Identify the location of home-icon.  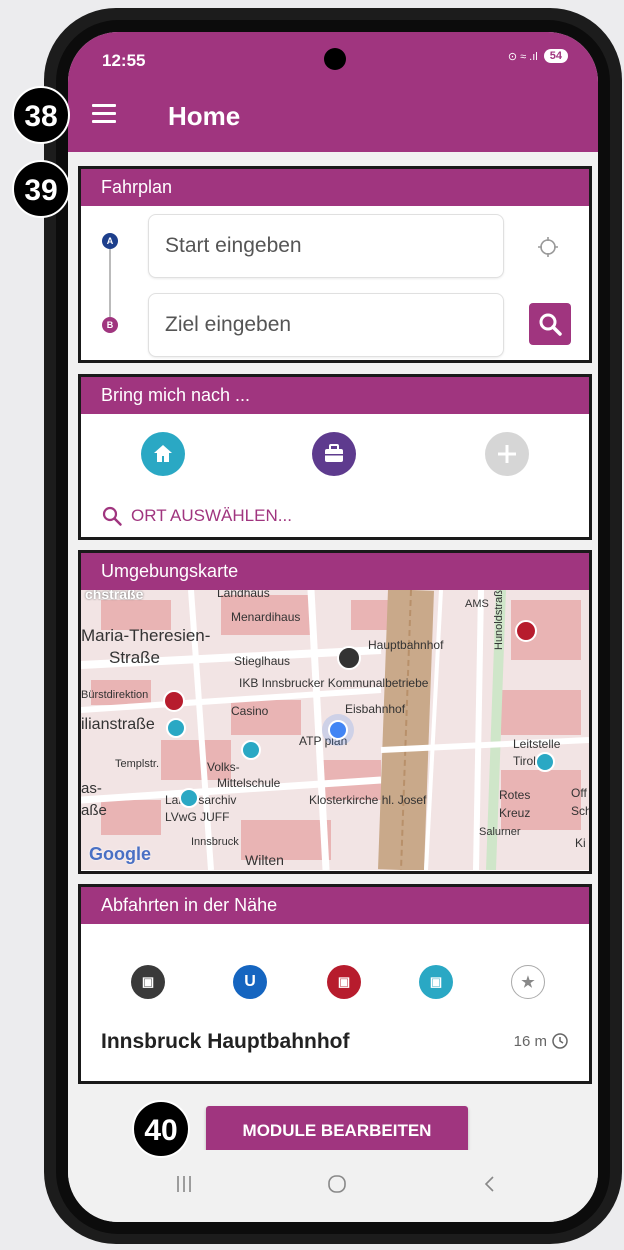
(163, 453).